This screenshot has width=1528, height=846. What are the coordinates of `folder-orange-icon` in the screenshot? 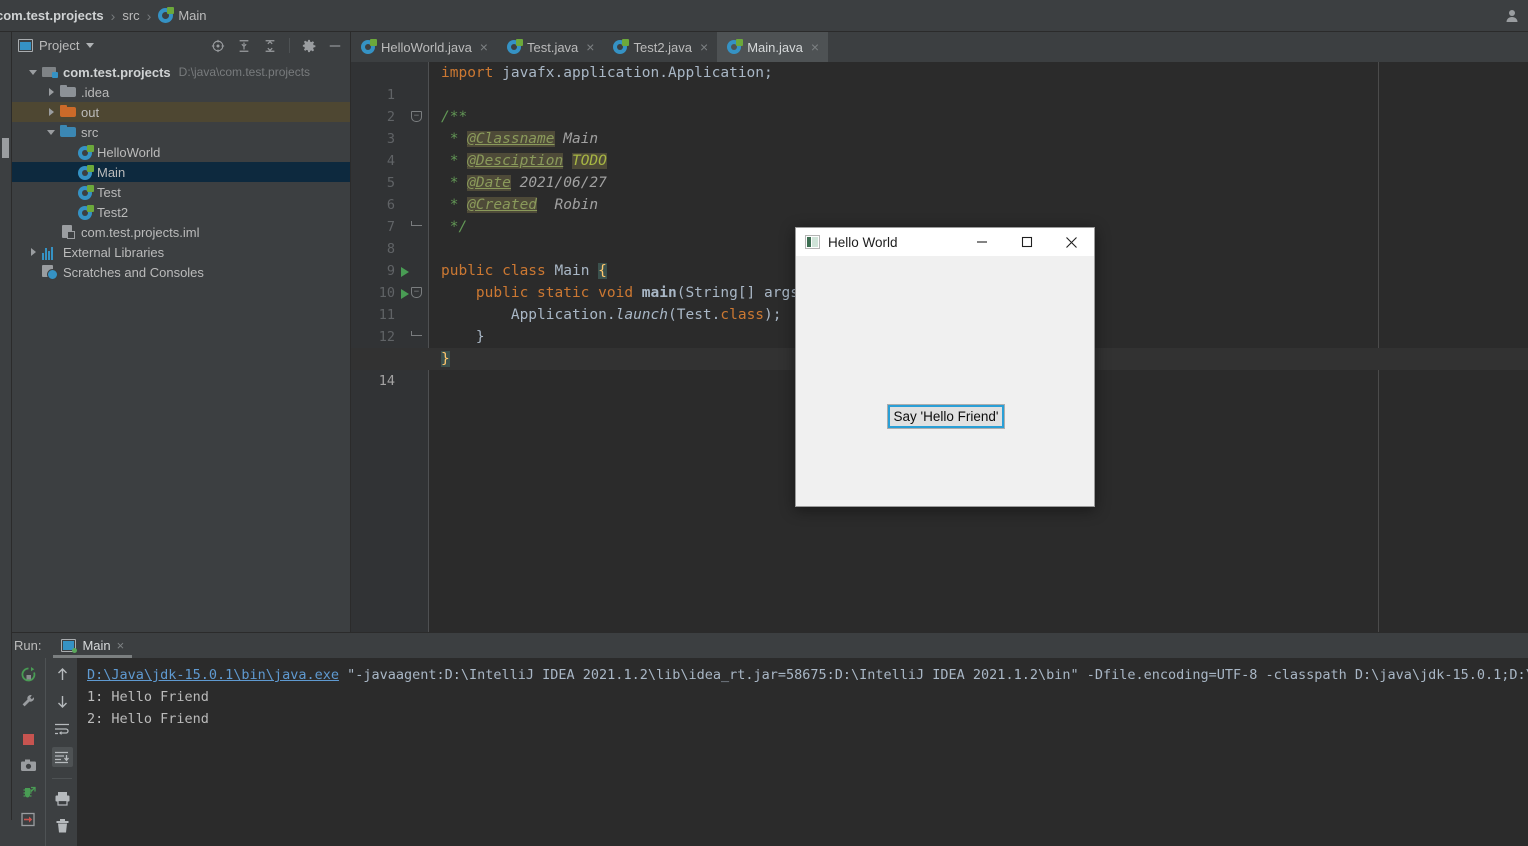 It's located at (68, 112).